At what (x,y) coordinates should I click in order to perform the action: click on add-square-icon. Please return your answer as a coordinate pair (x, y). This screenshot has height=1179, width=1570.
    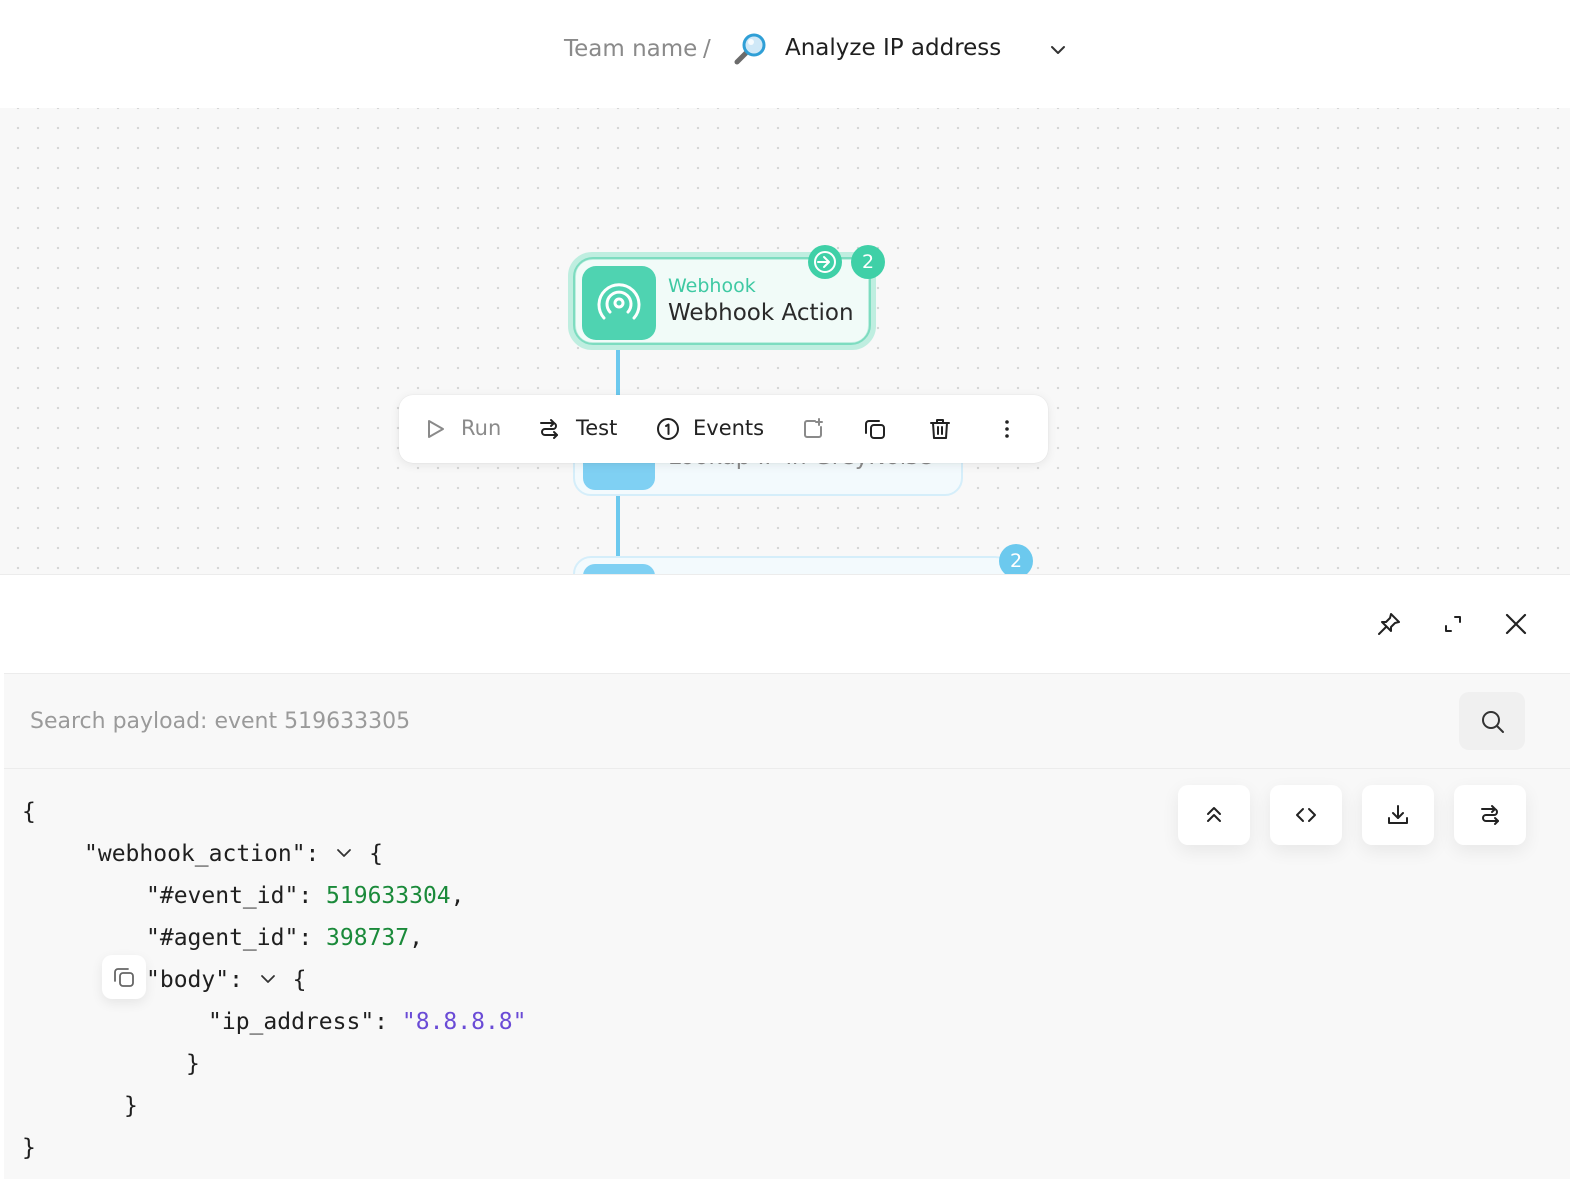
    Looking at the image, I should click on (813, 428).